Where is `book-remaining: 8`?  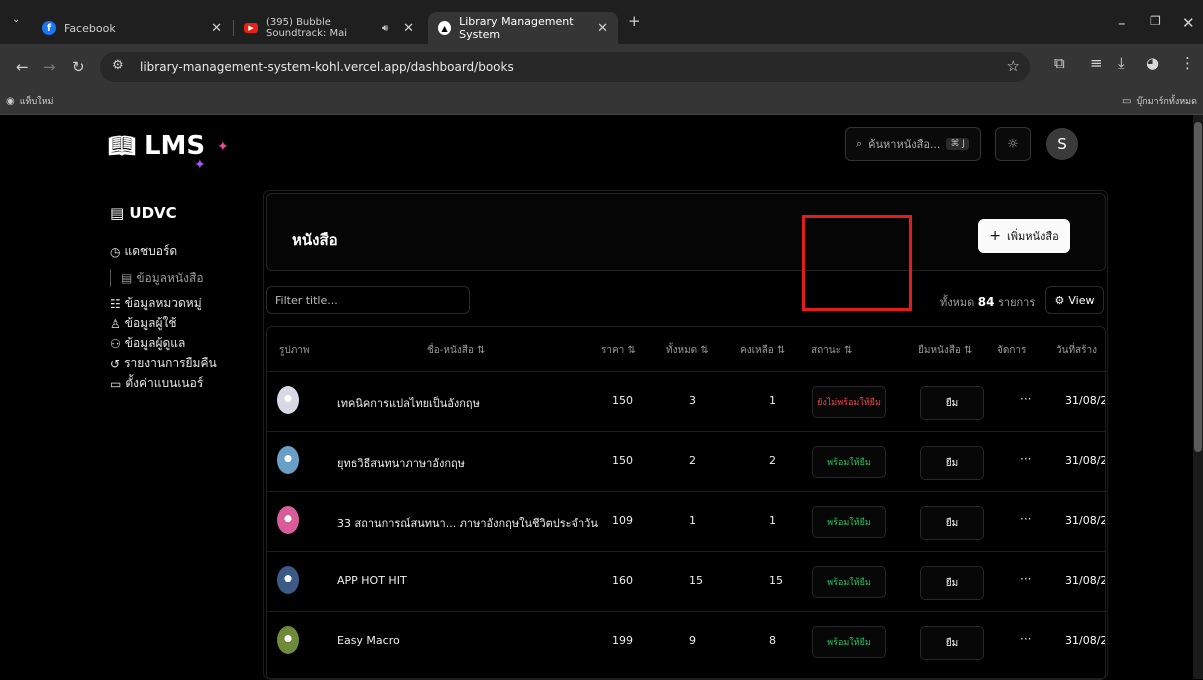 book-remaining: 8 is located at coordinates (772, 640).